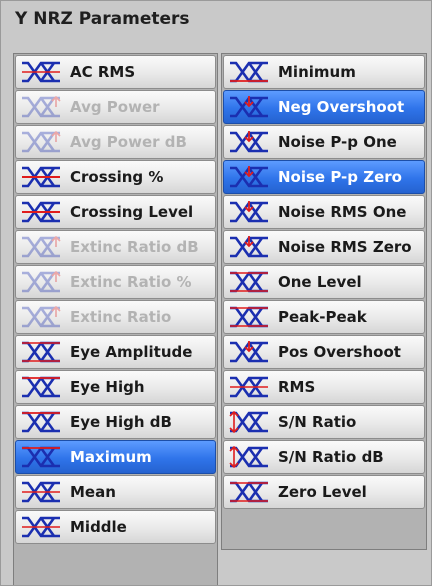  What do you see at coordinates (41, 457) in the screenshot?
I see `eye-max-icon` at bounding box center [41, 457].